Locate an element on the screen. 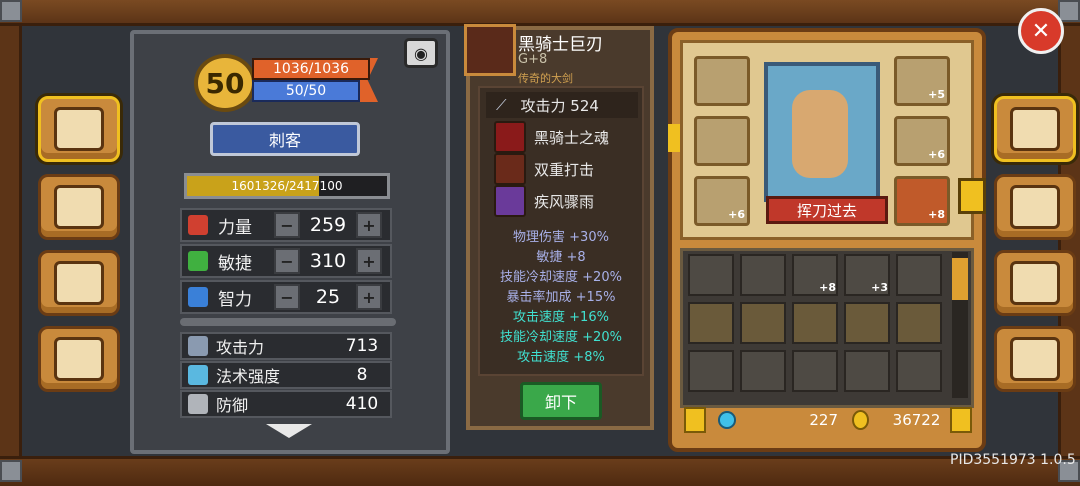 The width and height of the screenshot is (1080, 486). decrease-intelligence-button: − is located at coordinates (287, 297).